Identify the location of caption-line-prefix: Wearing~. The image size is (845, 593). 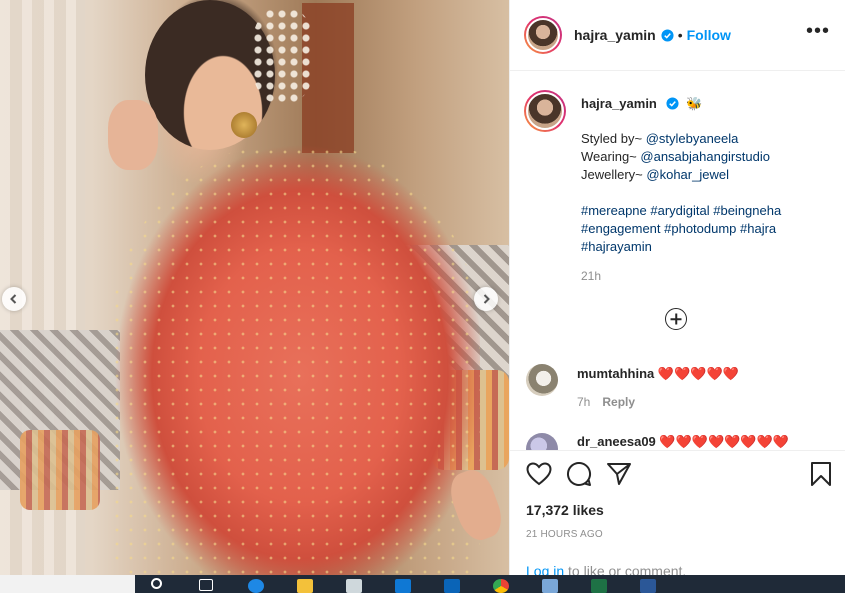
(611, 156).